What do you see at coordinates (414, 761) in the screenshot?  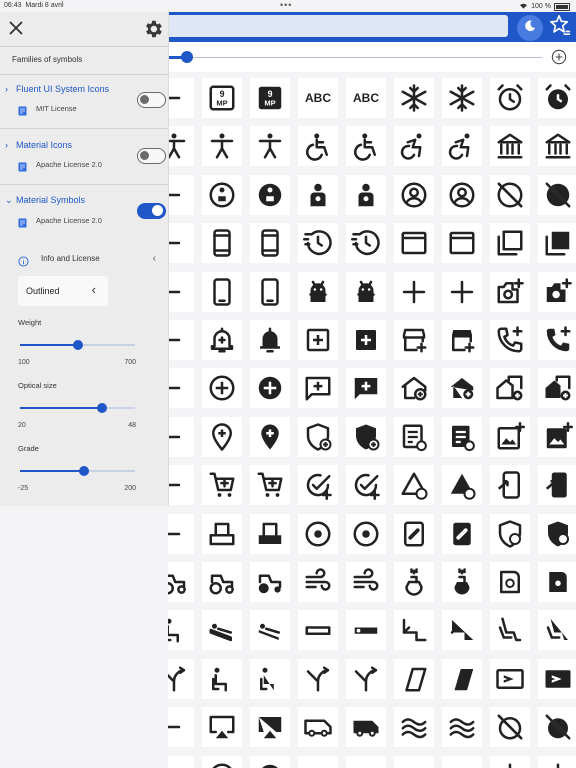 I see `icon-cell-align-bottom` at bounding box center [414, 761].